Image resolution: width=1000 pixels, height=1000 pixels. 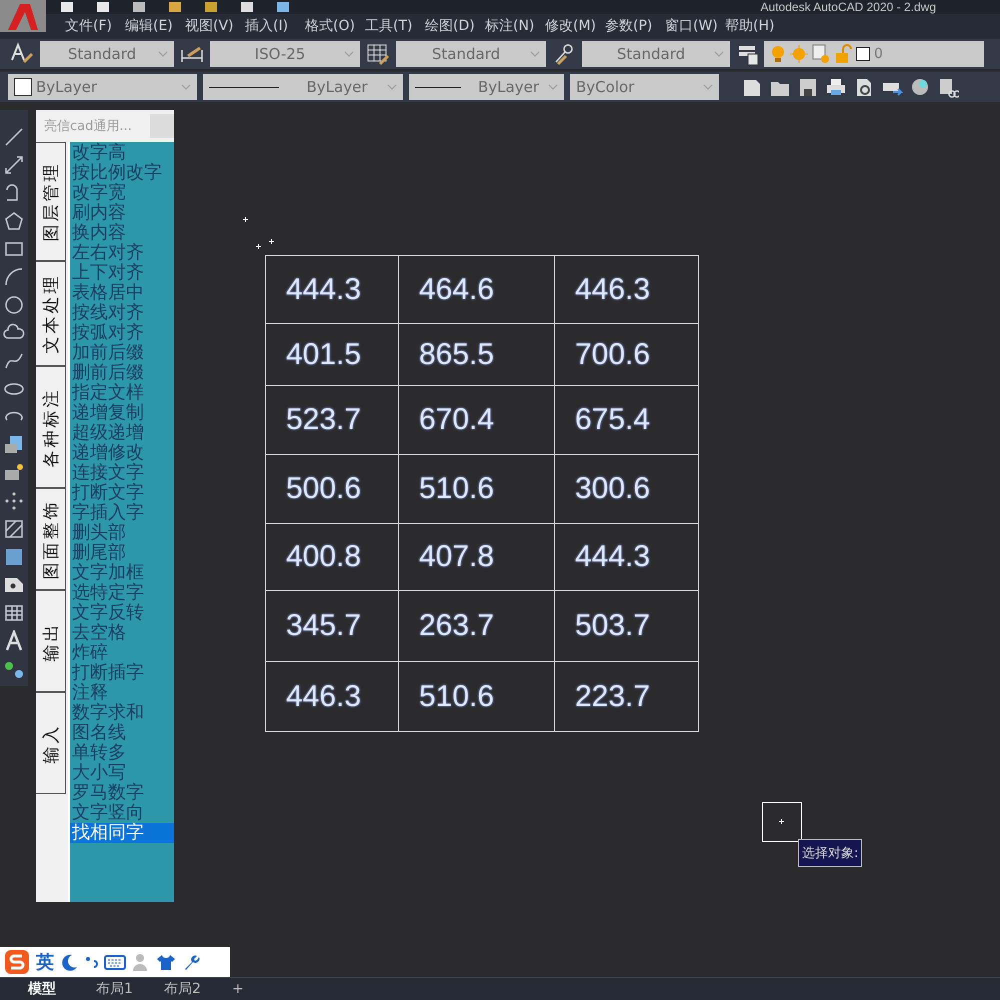 I want to click on point-icon, so click(x=14, y=501).